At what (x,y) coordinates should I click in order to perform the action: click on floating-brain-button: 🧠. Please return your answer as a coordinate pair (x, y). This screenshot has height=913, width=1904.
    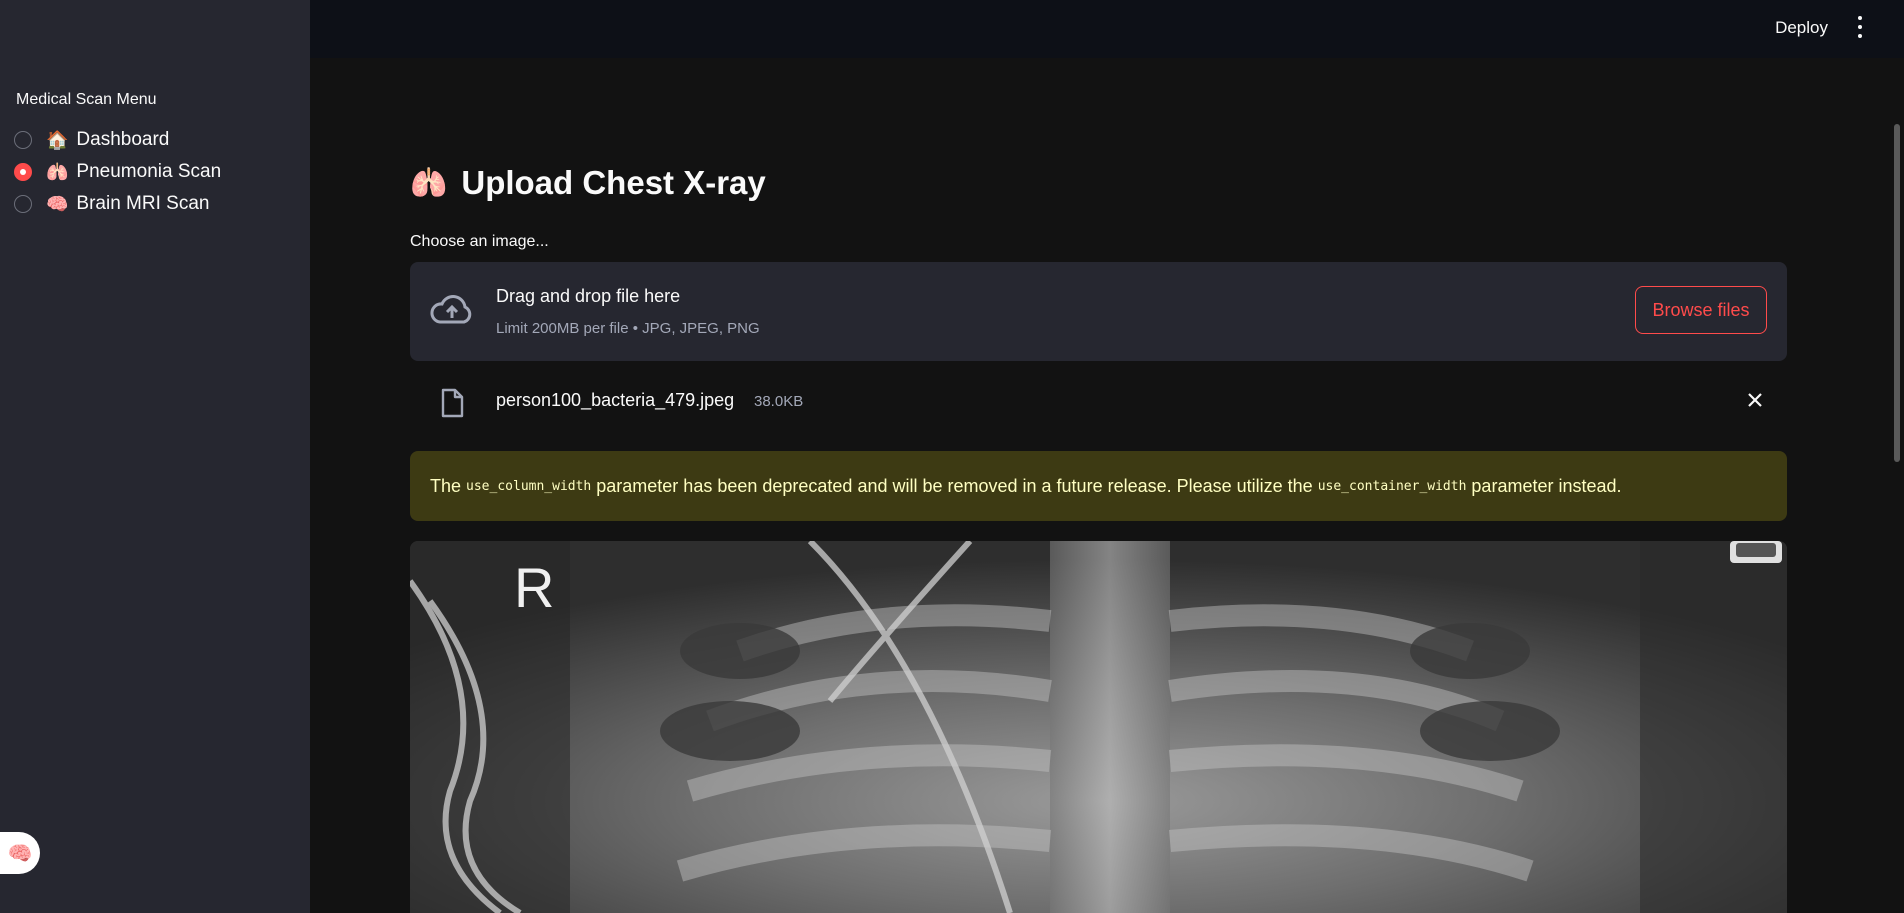
    Looking at the image, I should click on (20, 853).